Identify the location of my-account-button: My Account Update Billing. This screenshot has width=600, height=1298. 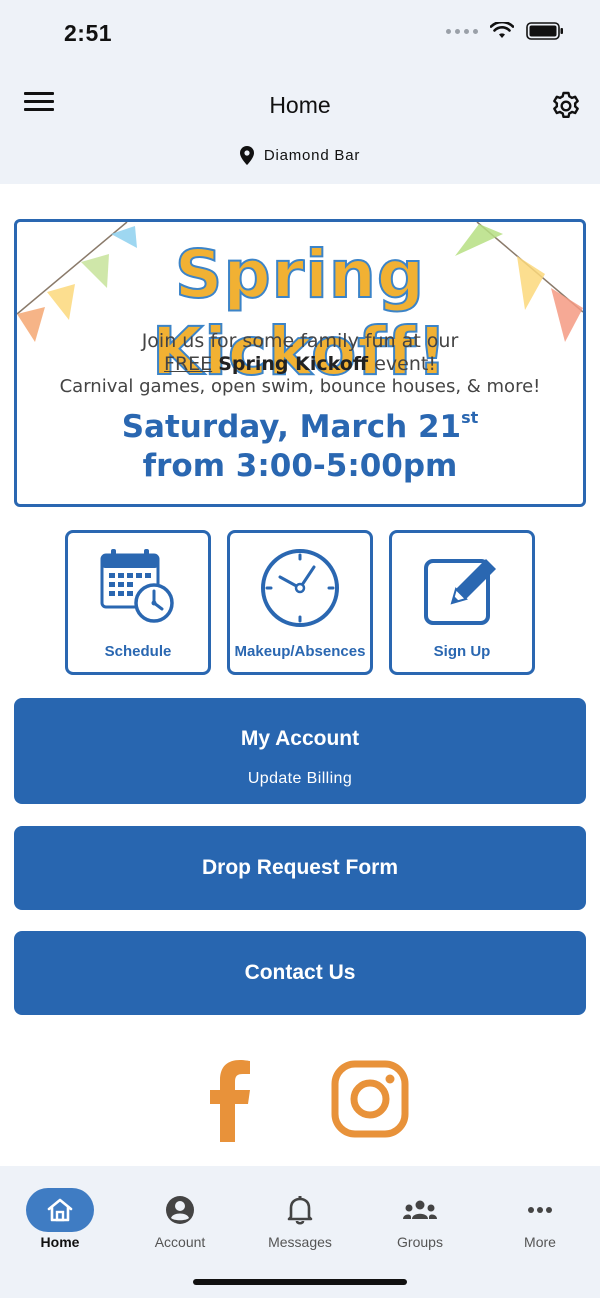
(300, 751).